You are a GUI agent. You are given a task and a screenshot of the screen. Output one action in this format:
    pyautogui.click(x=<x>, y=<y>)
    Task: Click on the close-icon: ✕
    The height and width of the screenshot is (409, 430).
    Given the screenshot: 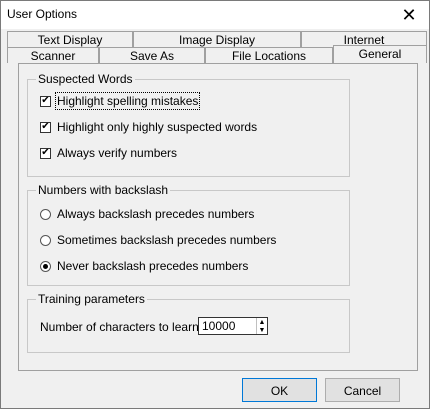 What is the action you would take?
    pyautogui.click(x=409, y=14)
    